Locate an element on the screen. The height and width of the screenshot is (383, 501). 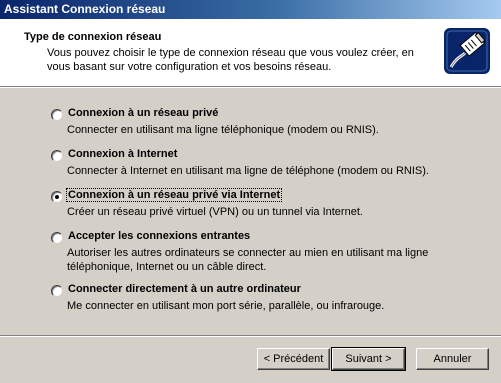
option-label: Connexion à Internet is located at coordinates (122, 154).